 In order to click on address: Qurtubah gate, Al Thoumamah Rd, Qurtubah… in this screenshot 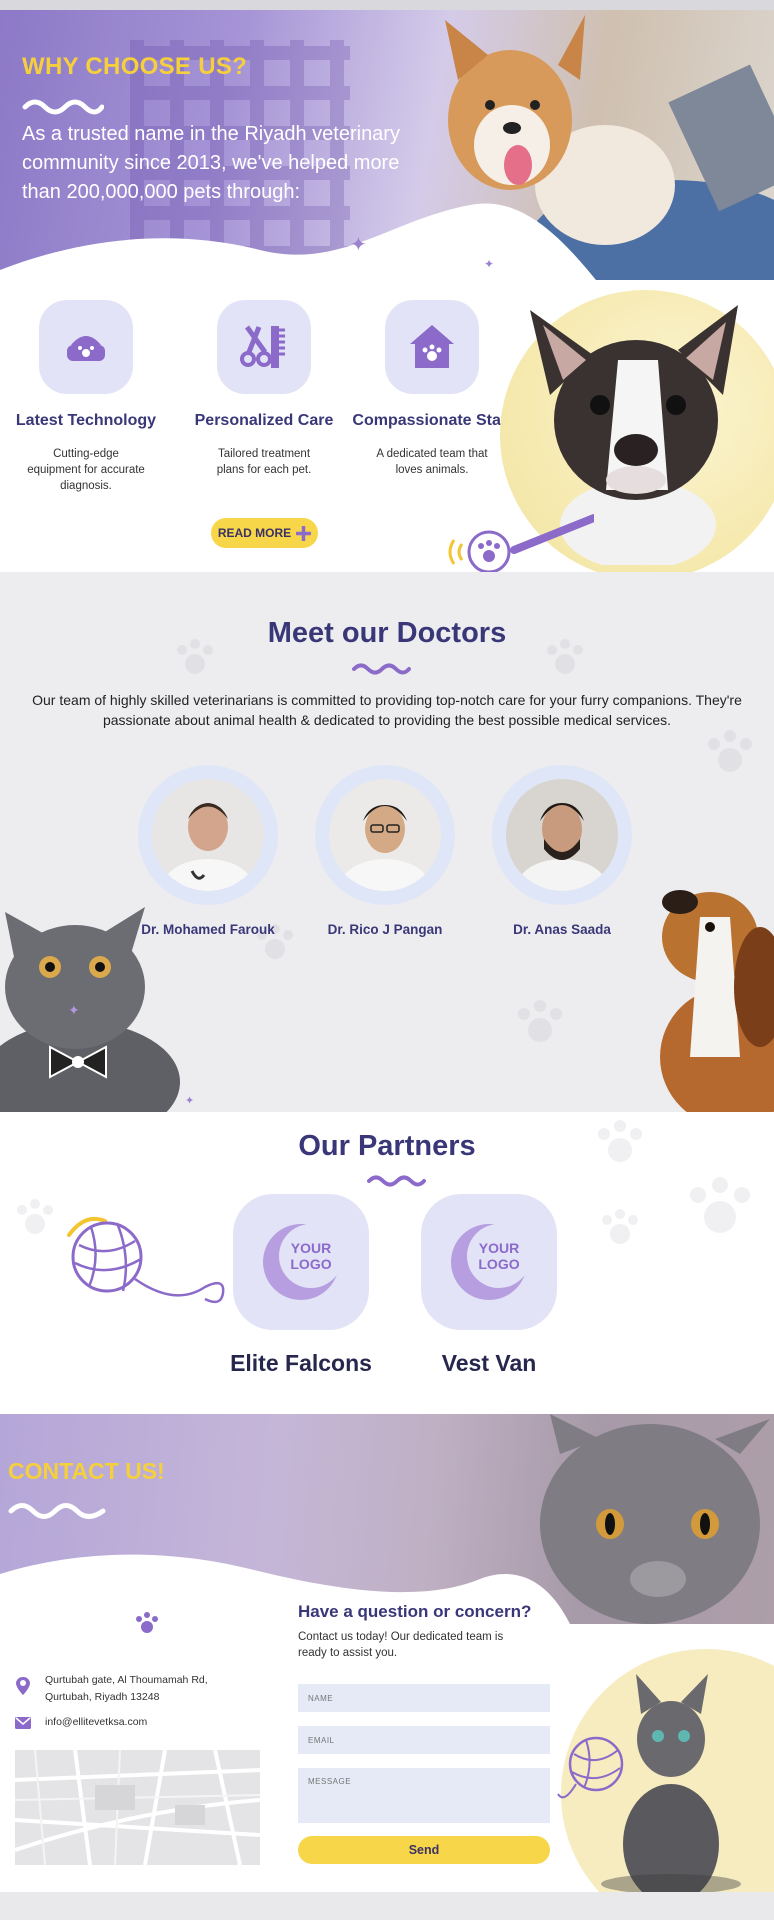, I will do `click(126, 1688)`.